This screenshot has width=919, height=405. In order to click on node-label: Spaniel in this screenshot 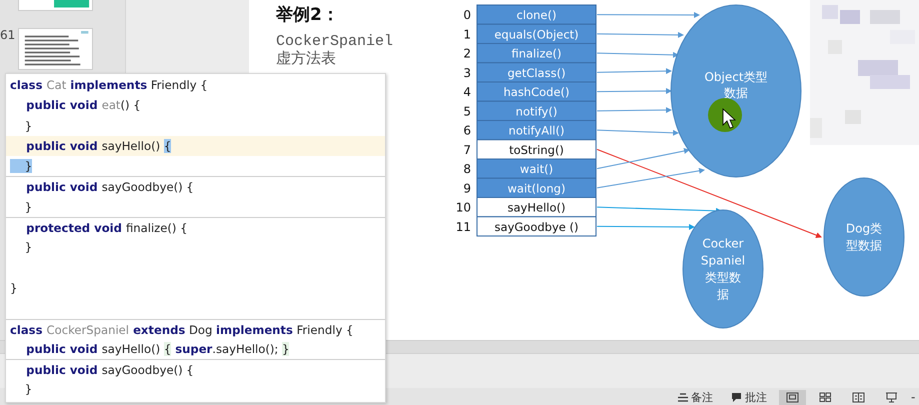, I will do `click(723, 261)`.